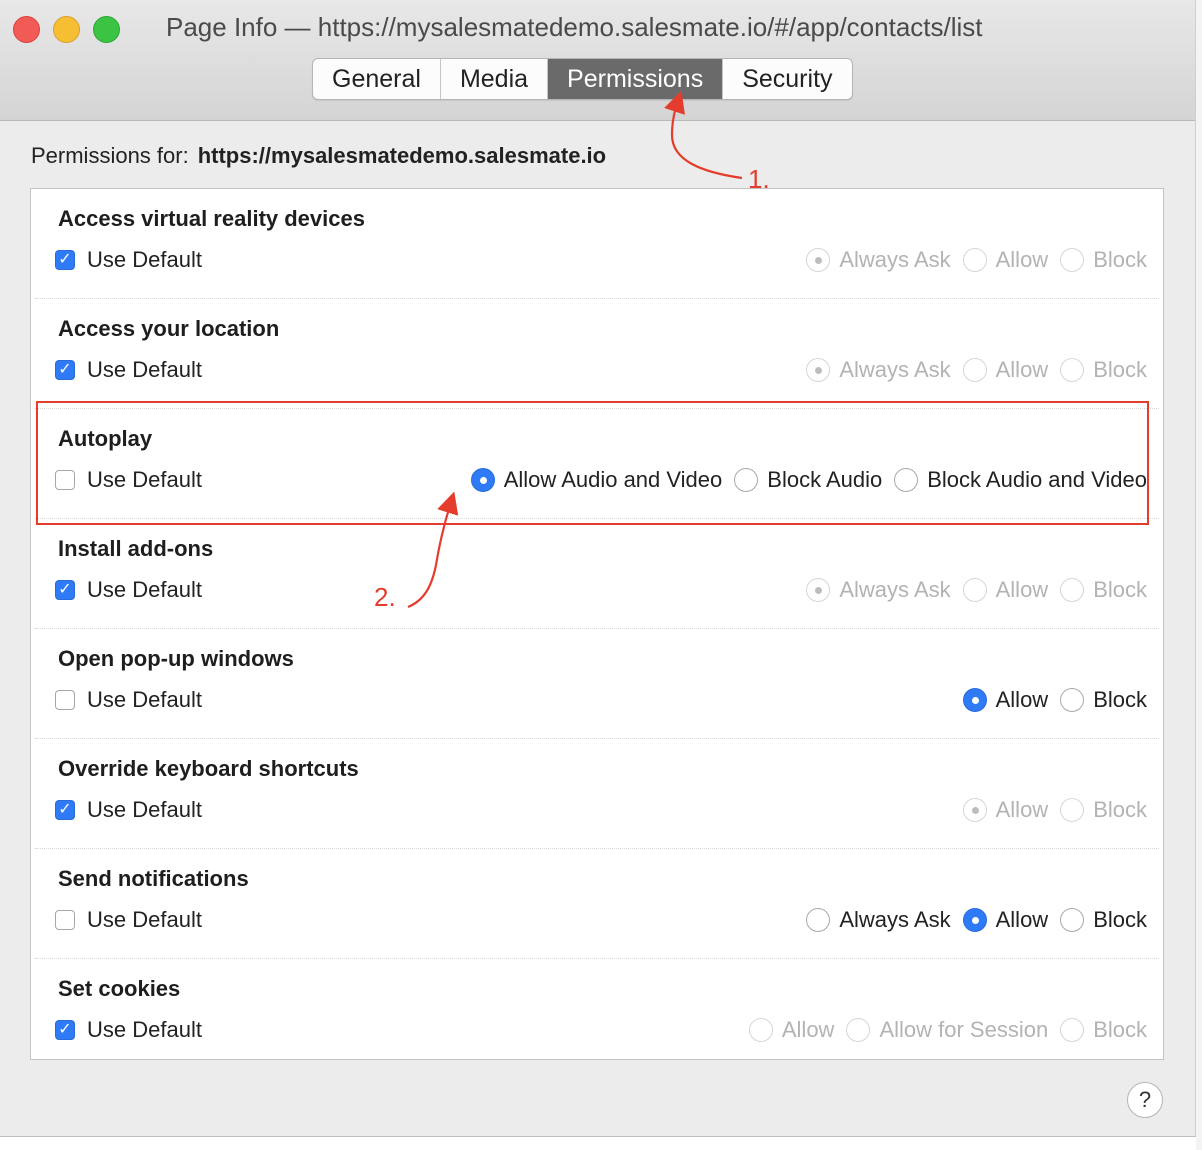 Image resolution: width=1202 pixels, height=1150 pixels. What do you see at coordinates (575, 349) in the screenshot?
I see `annotation-arrows` at bounding box center [575, 349].